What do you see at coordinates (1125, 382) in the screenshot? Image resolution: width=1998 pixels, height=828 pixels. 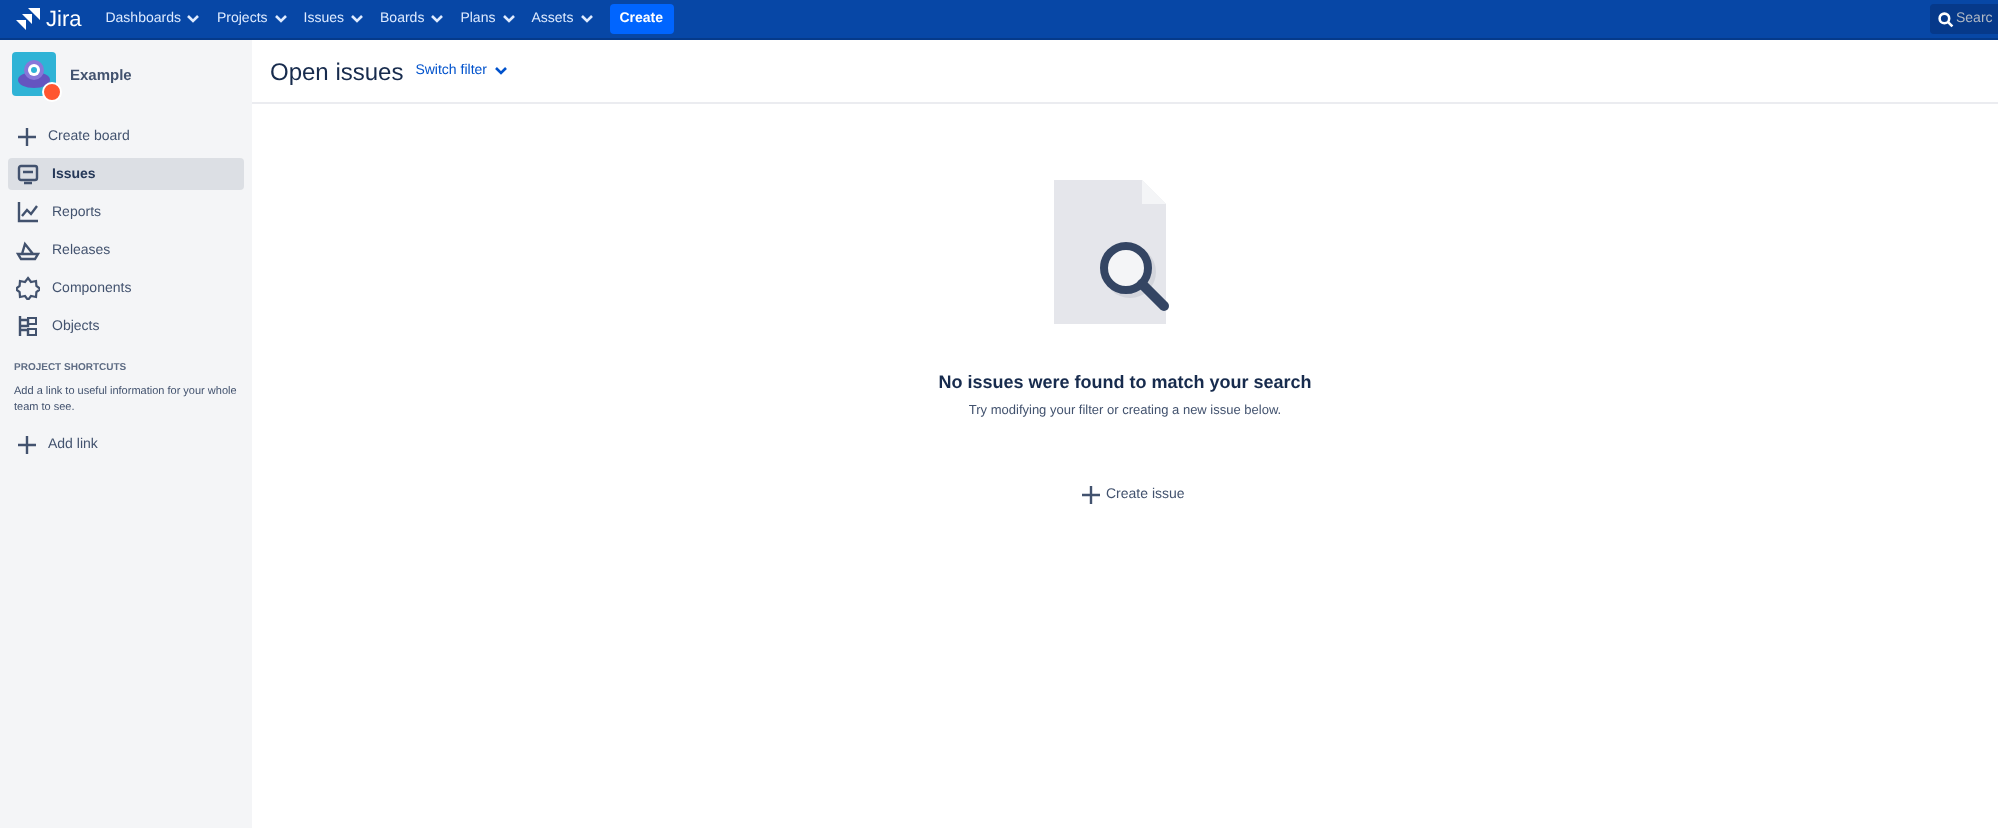 I see `empty-state-heading: No issues were found to match your search` at bounding box center [1125, 382].